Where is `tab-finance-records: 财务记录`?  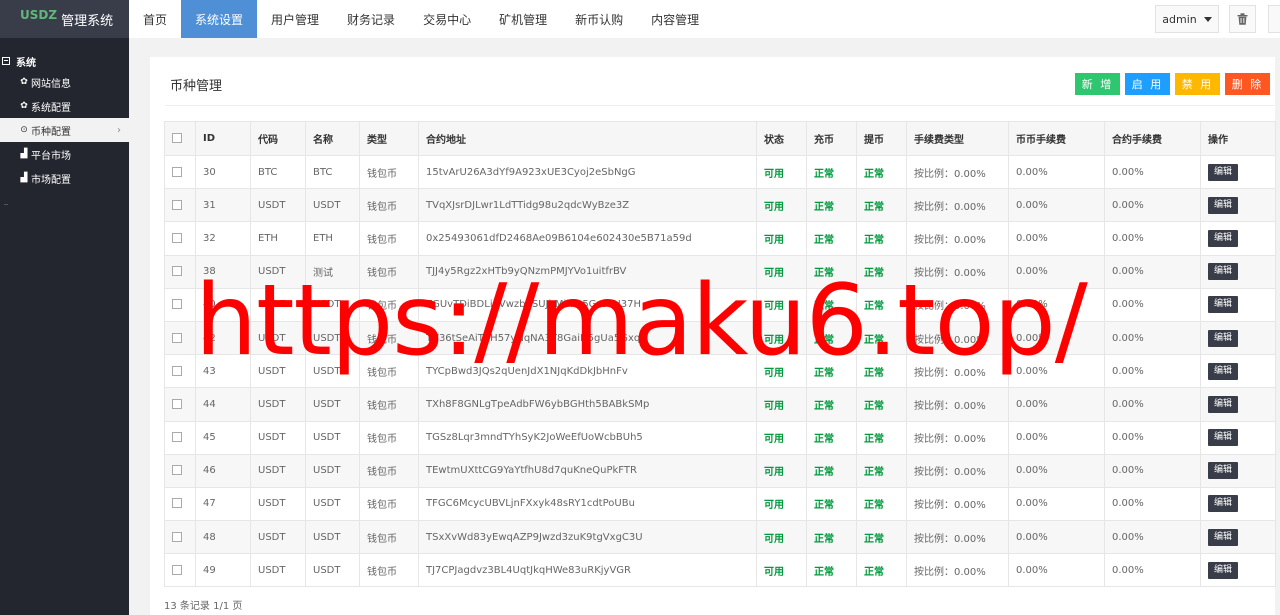
tab-finance-records: 财务记录 is located at coordinates (371, 19).